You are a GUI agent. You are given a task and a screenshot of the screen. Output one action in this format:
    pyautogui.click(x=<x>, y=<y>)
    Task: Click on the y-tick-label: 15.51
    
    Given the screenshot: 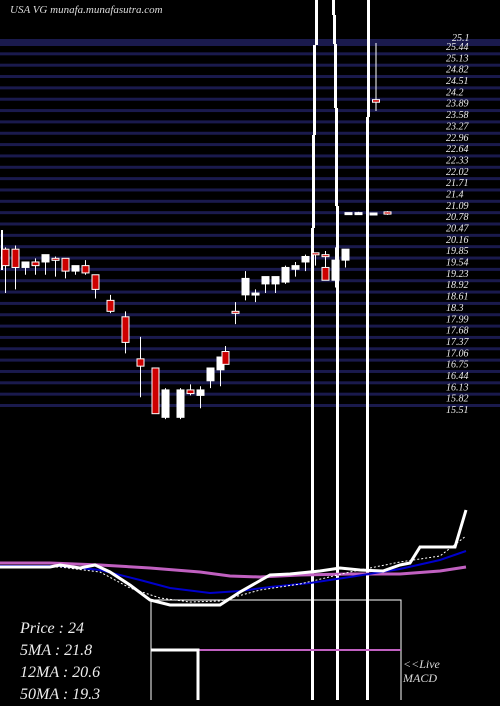 What is the action you would take?
    pyautogui.click(x=457, y=410)
    